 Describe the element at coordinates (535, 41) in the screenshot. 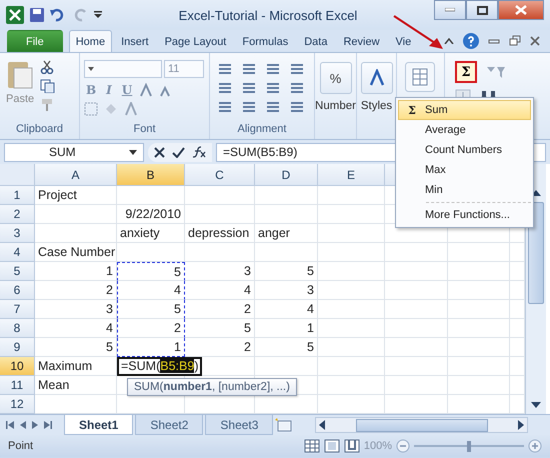

I see `close-icon` at that location.